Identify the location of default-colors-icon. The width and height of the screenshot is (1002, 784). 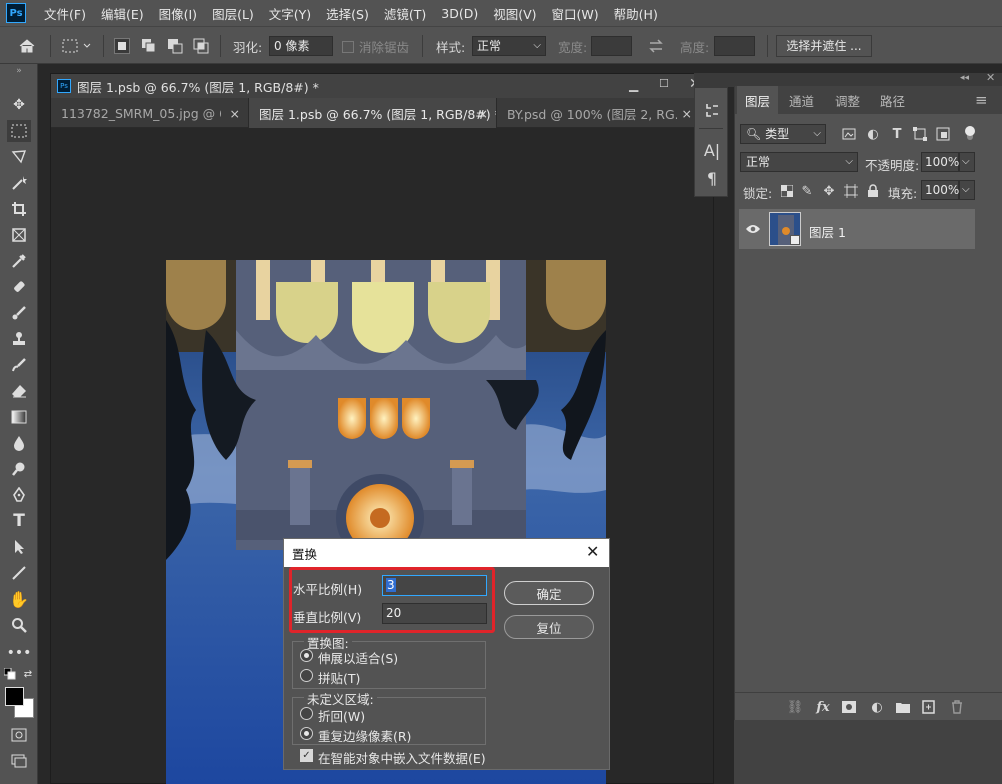
(10, 674).